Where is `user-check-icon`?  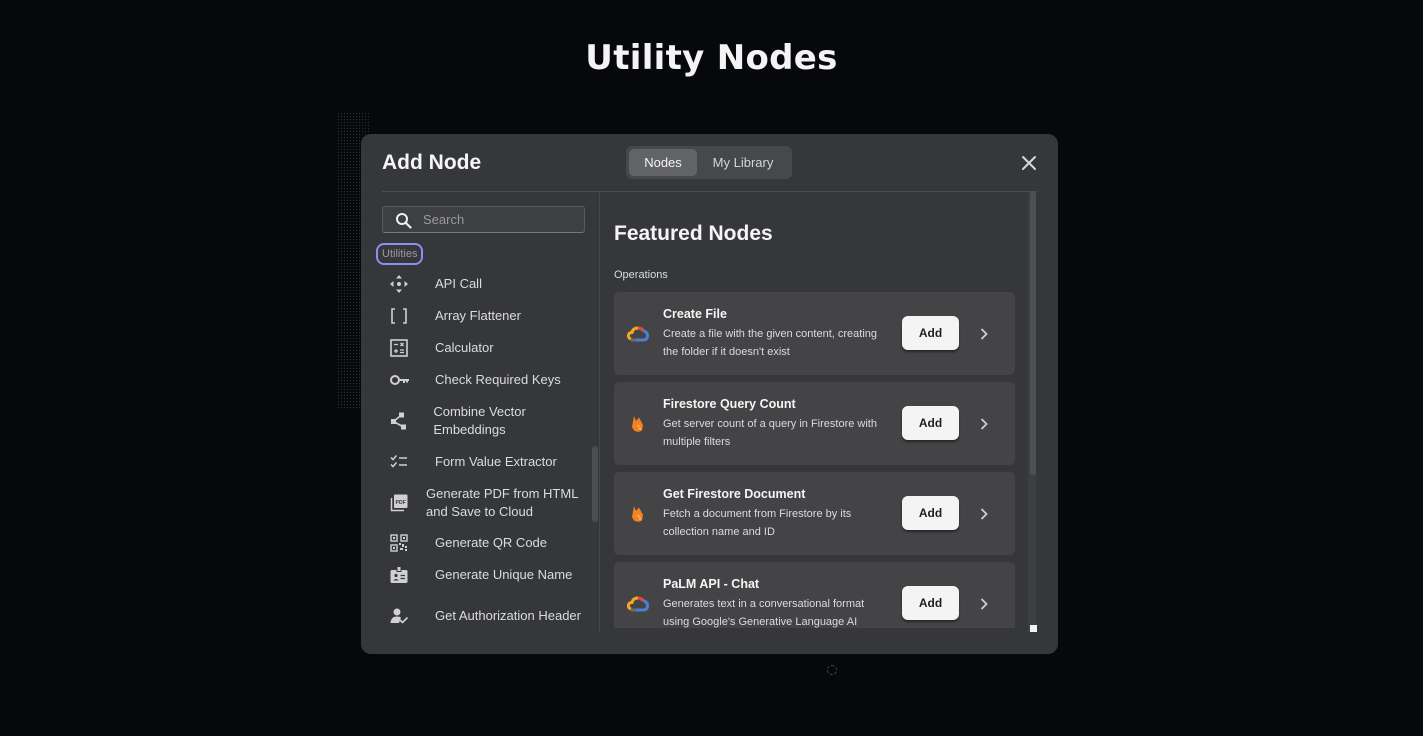 user-check-icon is located at coordinates (400, 616).